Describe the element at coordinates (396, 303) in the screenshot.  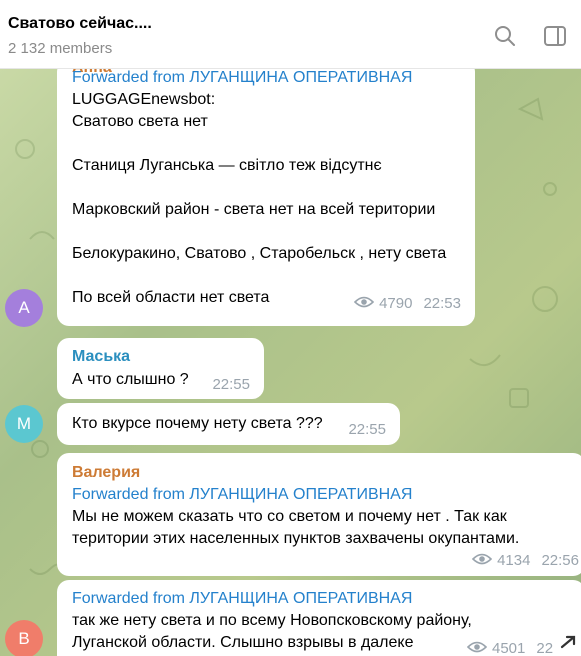
I see `view-count: 4790` at that location.